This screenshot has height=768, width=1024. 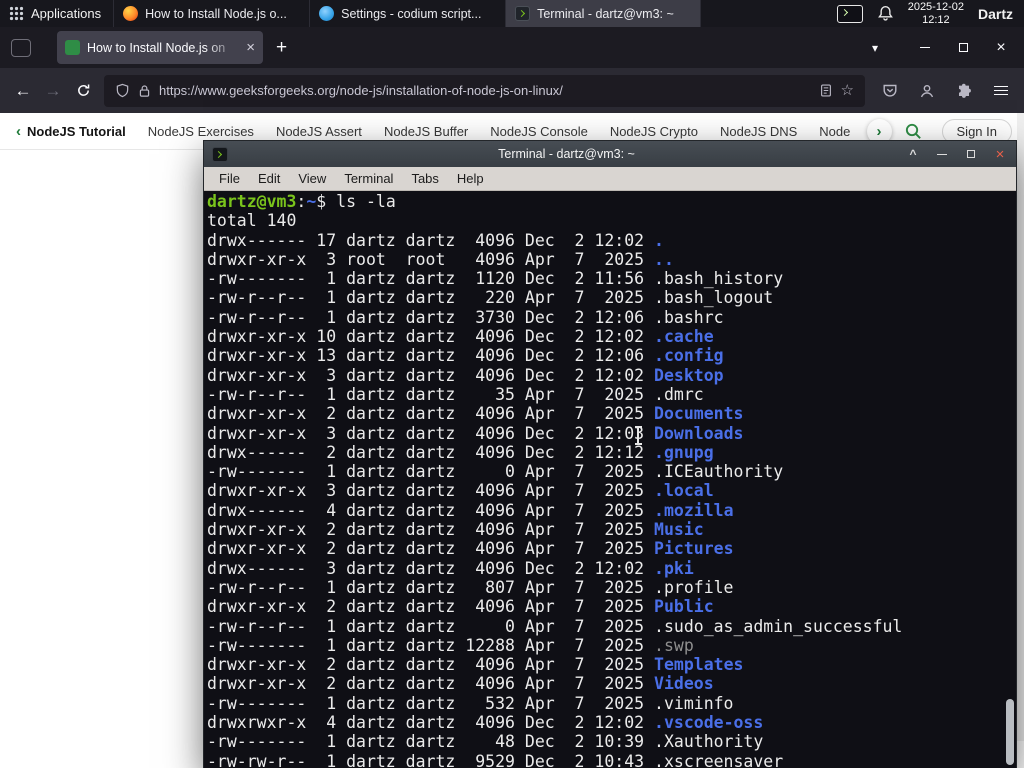 What do you see at coordinates (368, 178) in the screenshot?
I see `menu-terminal: Terminal` at bounding box center [368, 178].